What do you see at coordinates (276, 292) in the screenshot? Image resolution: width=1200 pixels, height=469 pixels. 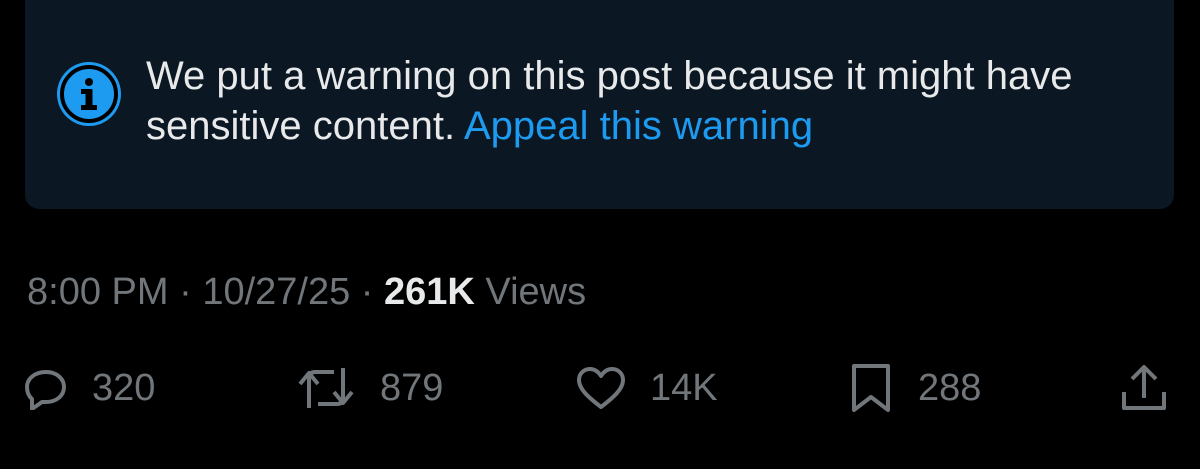 I see `post-date: 10/27/25` at bounding box center [276, 292].